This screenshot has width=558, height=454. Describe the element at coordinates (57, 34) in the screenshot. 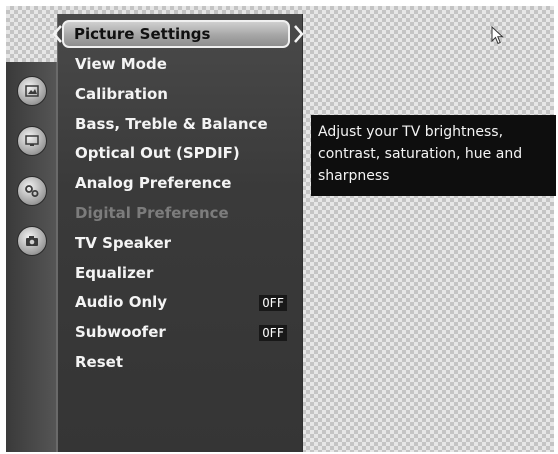

I see `previous-arrow-icon` at that location.